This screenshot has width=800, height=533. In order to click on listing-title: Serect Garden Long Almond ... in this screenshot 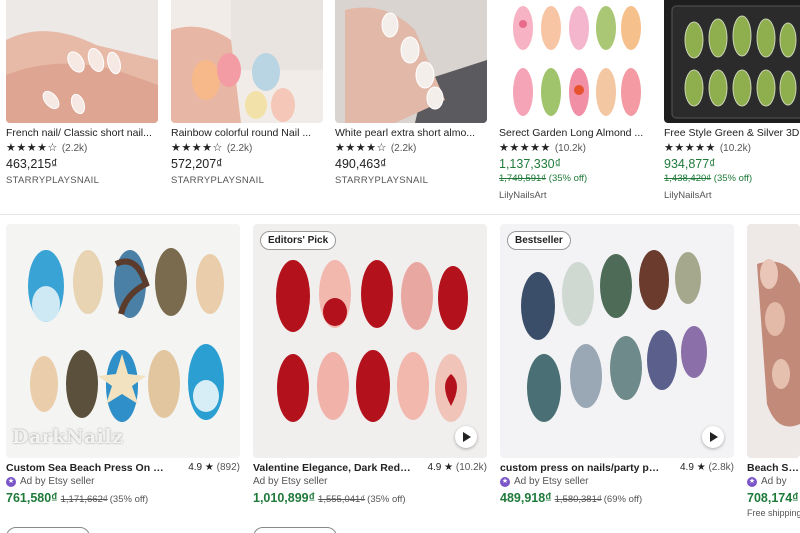, I will do `click(575, 133)`.